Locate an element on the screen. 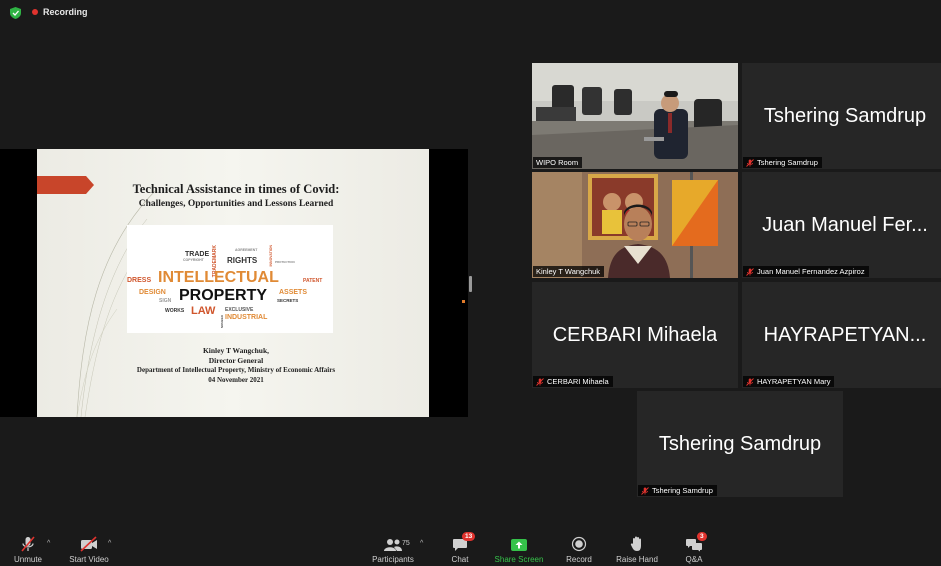 Image resolution: width=941 pixels, height=566 pixels. raise-hand-button: Raise Hand is located at coordinates (637, 550).